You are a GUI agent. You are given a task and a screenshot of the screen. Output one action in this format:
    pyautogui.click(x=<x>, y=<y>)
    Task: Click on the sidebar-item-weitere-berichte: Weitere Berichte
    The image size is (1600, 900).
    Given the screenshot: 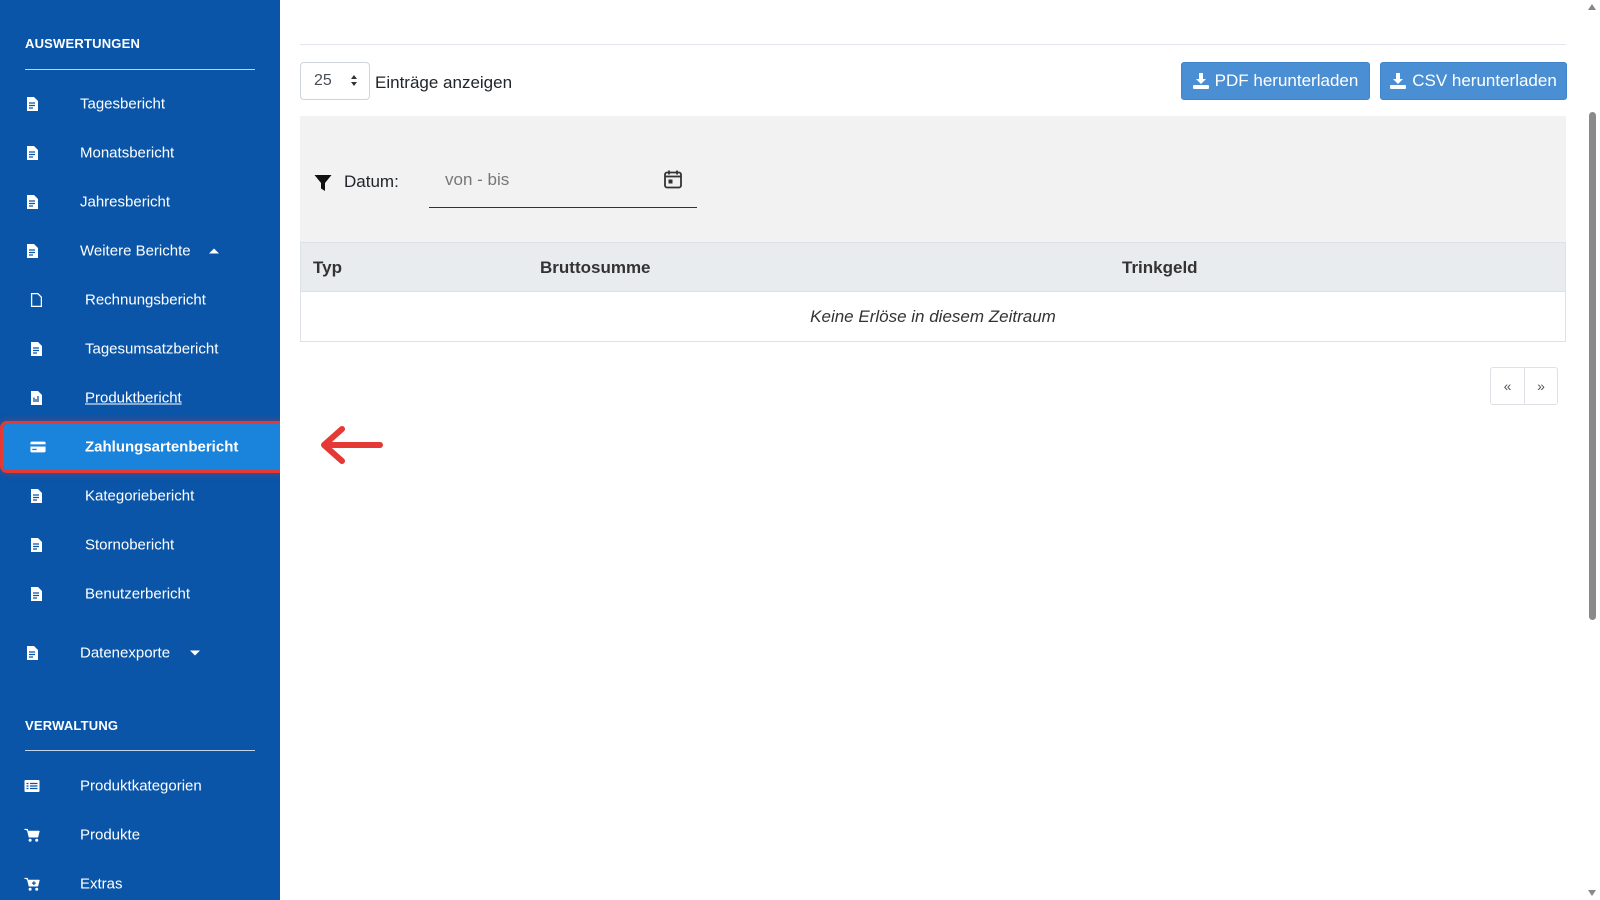 What is the action you would take?
    pyautogui.click(x=140, y=251)
    